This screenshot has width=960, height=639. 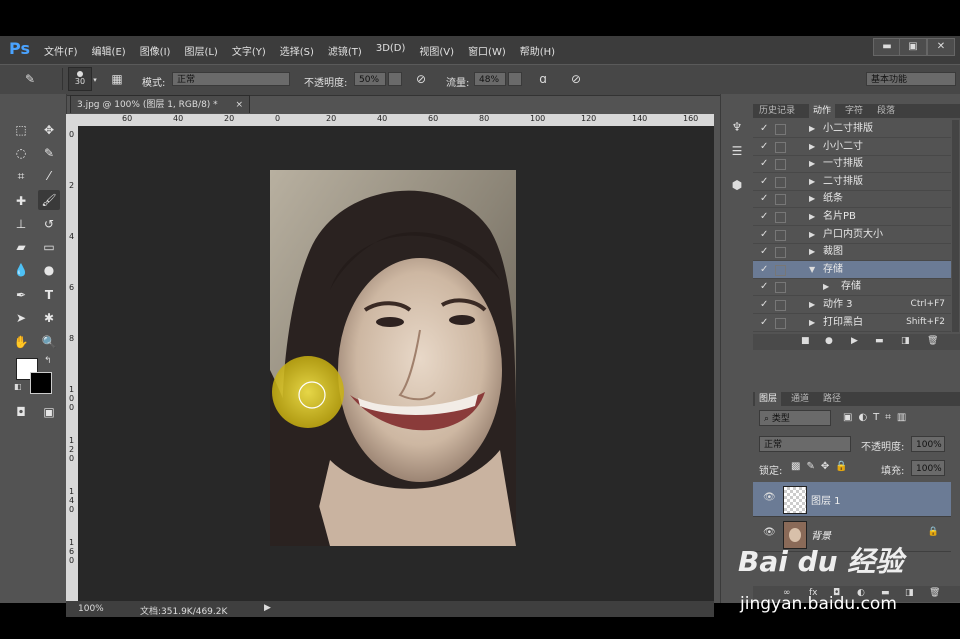 What do you see at coordinates (61, 50) in the screenshot?
I see `menu-file: 文件(F)` at bounding box center [61, 50].